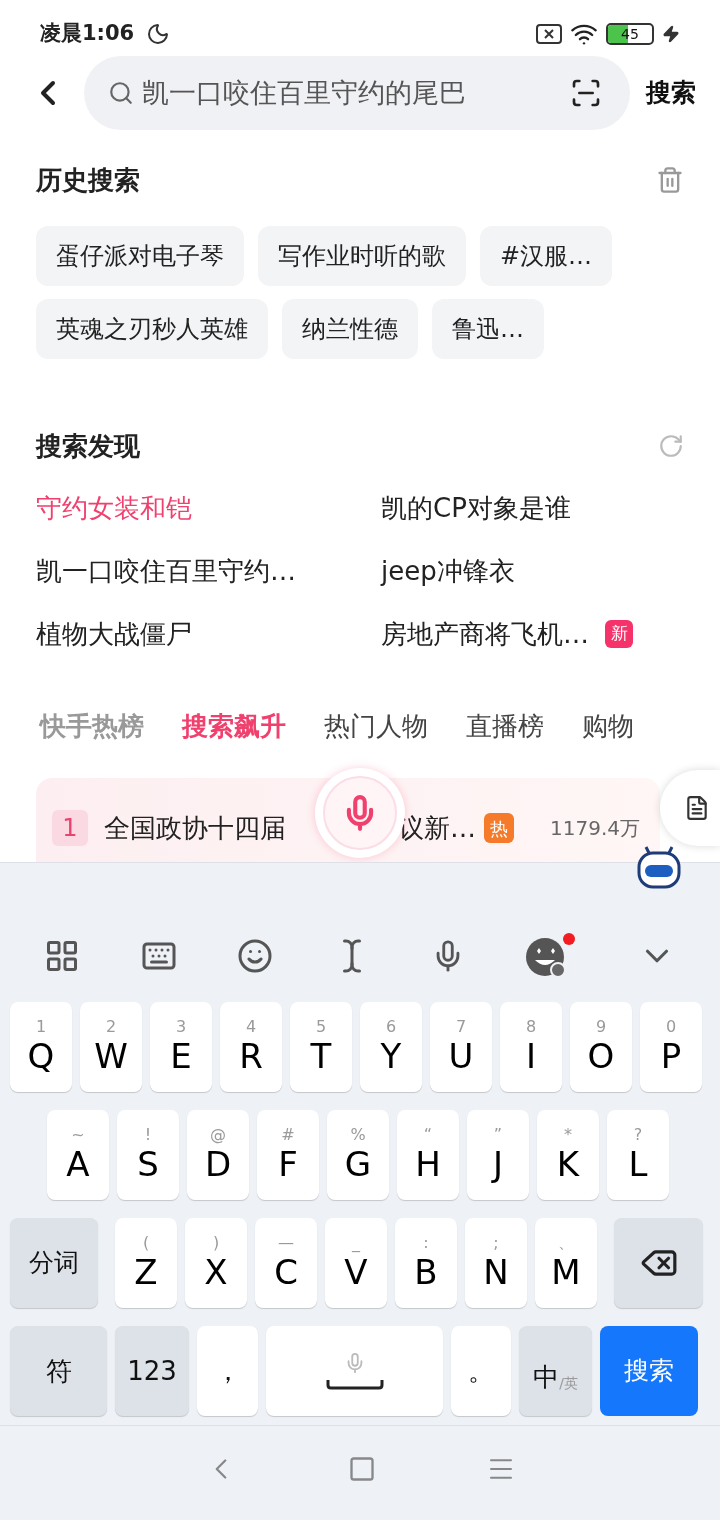 This screenshot has height=1520, width=720. I want to click on keyboard-key: 2 W, so click(111, 1047).